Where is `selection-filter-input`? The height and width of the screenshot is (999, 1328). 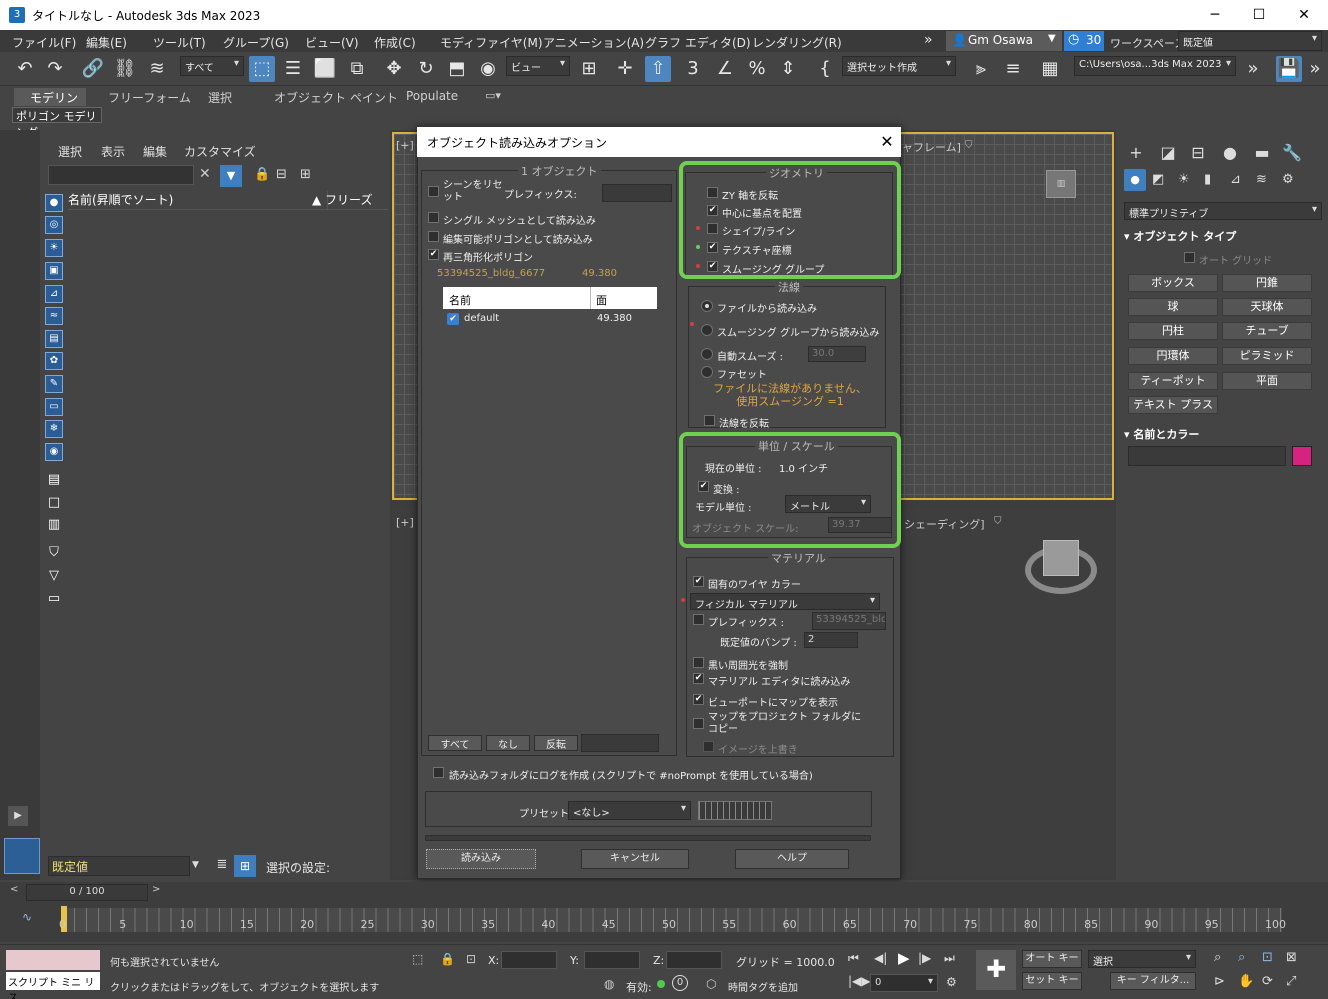
selection-filter-input is located at coordinates (620, 743).